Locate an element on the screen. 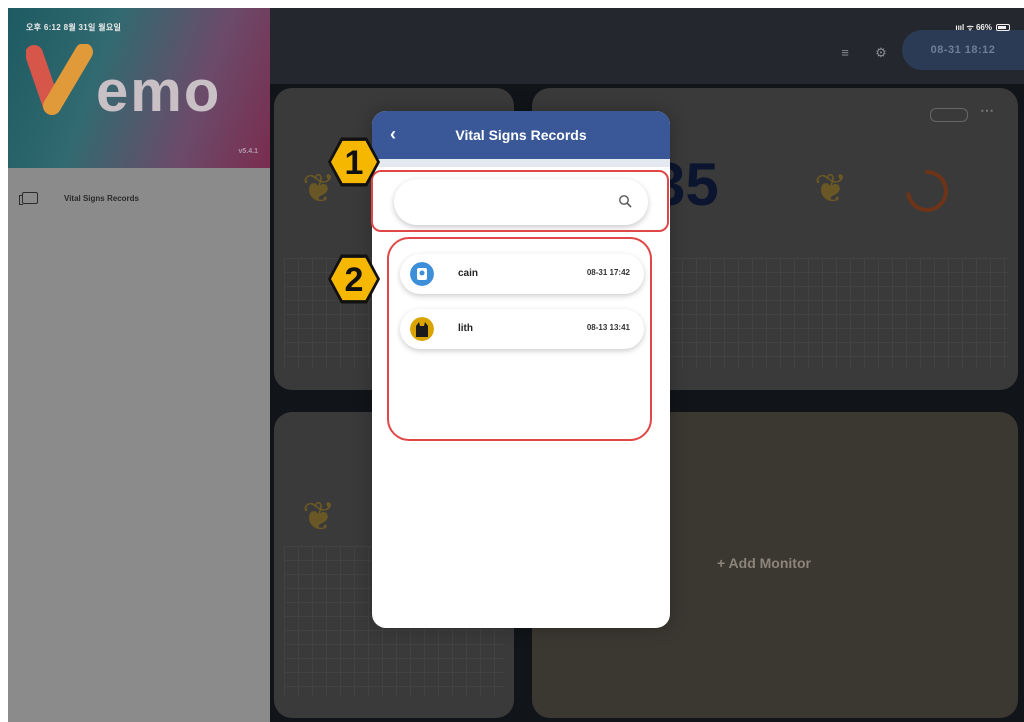 The height and width of the screenshot is (722, 1024). modal-title: Vital Signs Records is located at coordinates (521, 135).